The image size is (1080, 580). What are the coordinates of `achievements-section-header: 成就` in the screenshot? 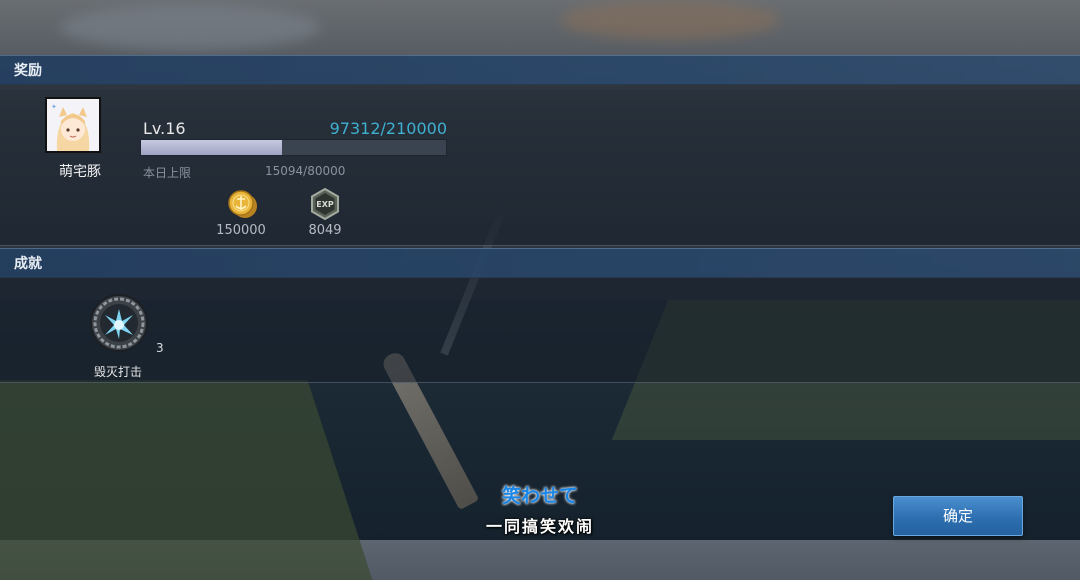 It's located at (540, 263).